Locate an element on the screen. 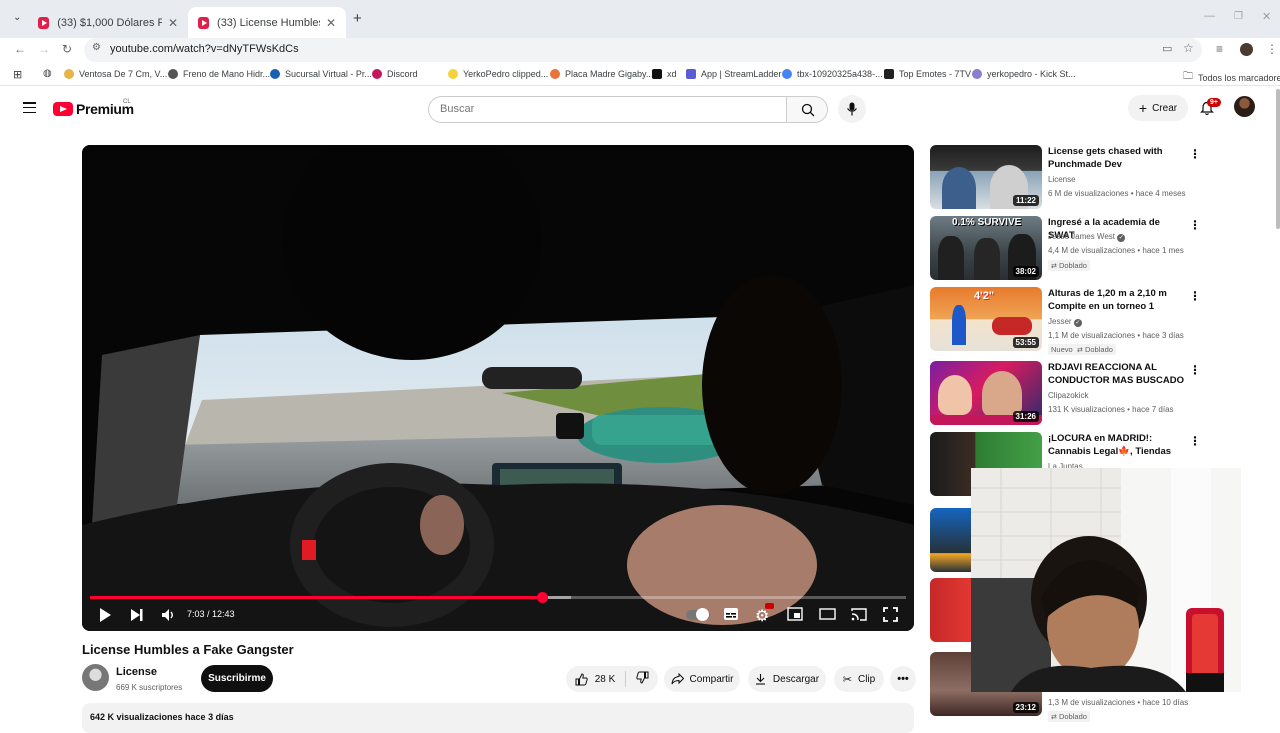  recommendation-meta: 1,1 M de visualizaciones • hace 3 días is located at coordinates (1116, 335).